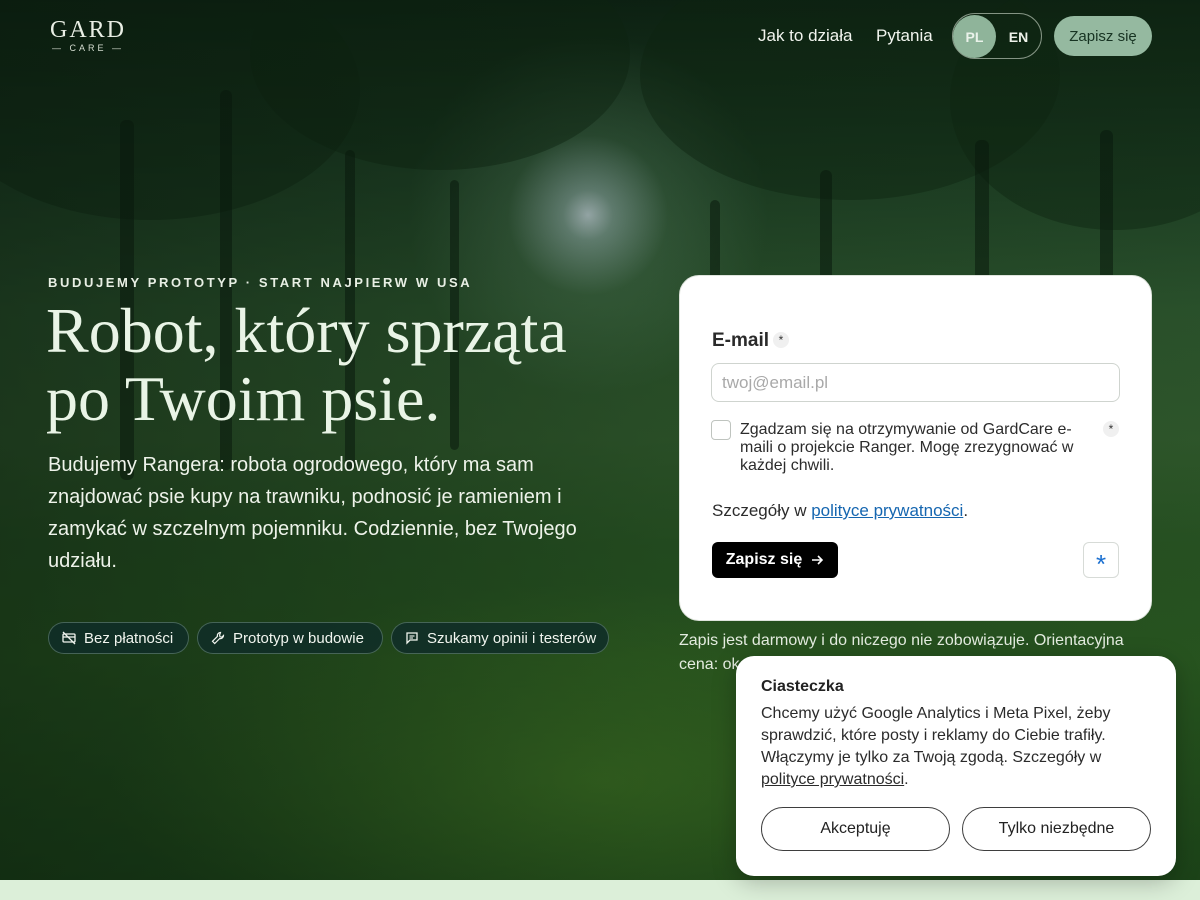 The image size is (1200, 900). I want to click on cookie-title: Ciasteczka, so click(802, 686).